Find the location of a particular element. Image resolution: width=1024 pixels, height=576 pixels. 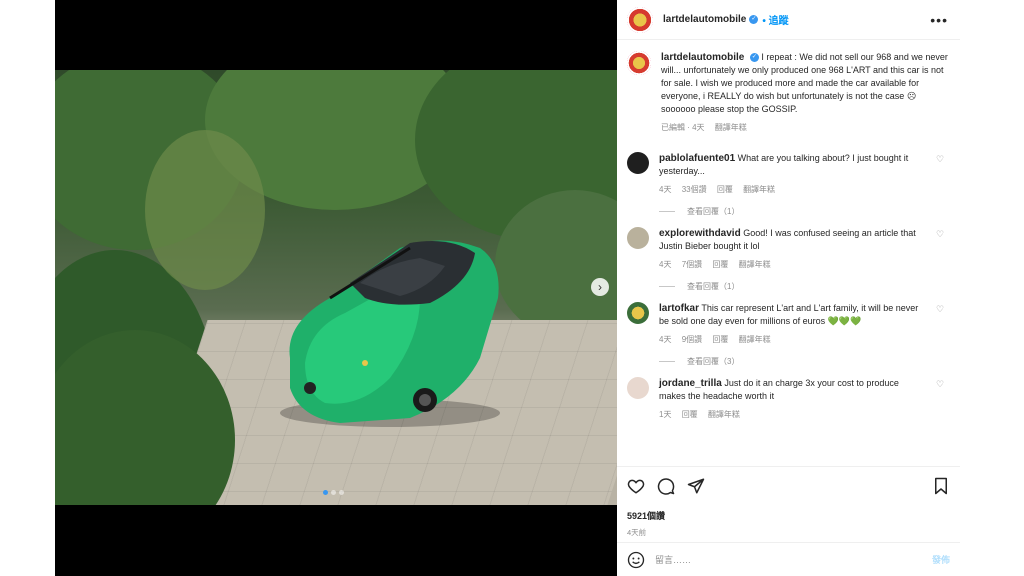

post-button: 發佈 is located at coordinates (941, 559).